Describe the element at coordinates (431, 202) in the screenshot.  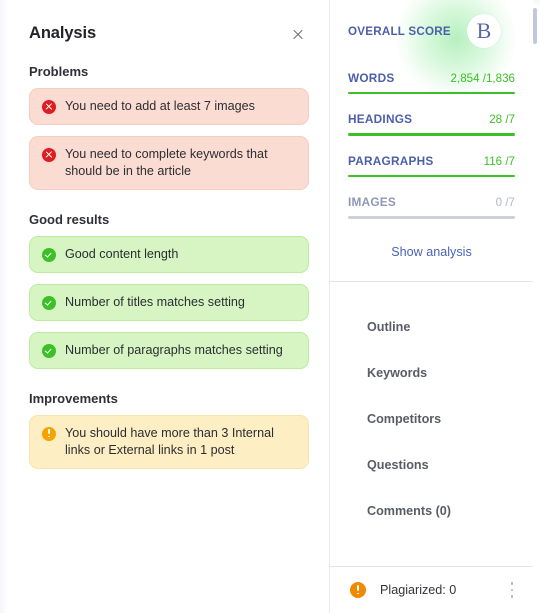
I see `metric-images: IMAGES 0 /7` at that location.